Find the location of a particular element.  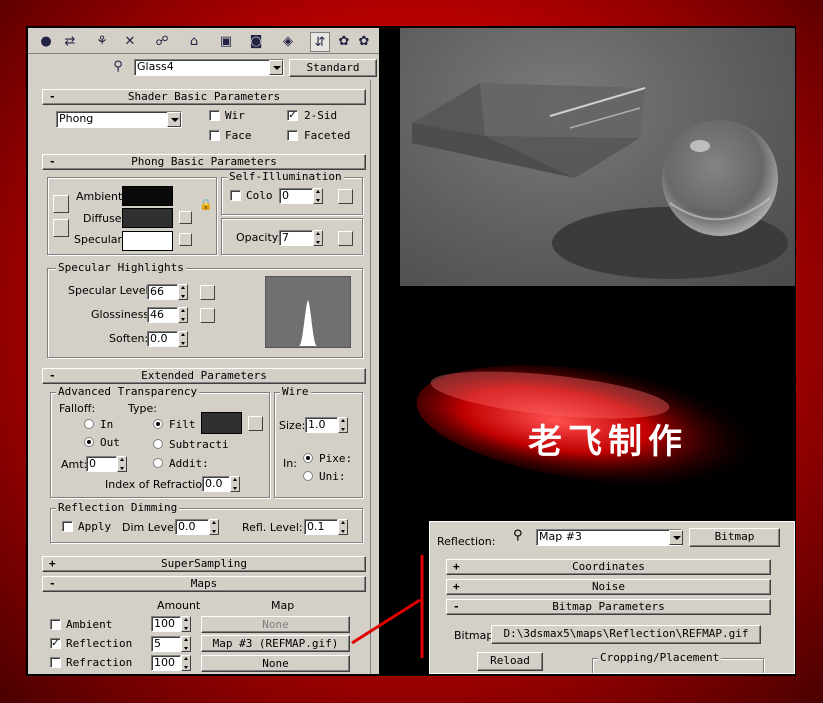

eyedropper-icon: ⚲ is located at coordinates (118, 67).